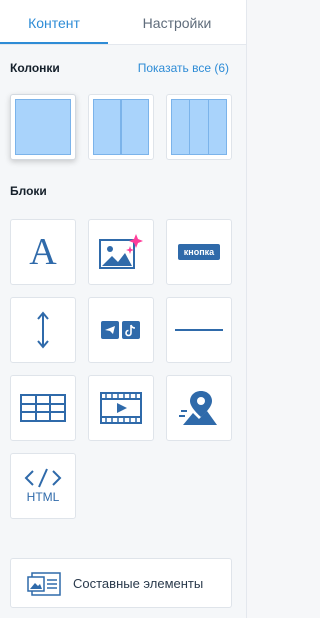 This screenshot has width=320, height=618. I want to click on one-column-icon, so click(43, 127).